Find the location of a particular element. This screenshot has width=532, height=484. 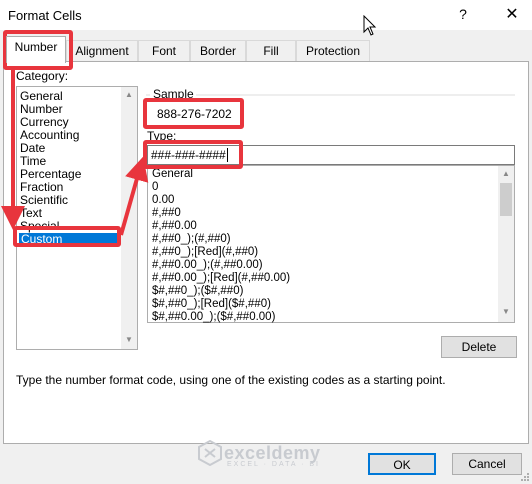

annotation-arrows is located at coordinates (75, 152).